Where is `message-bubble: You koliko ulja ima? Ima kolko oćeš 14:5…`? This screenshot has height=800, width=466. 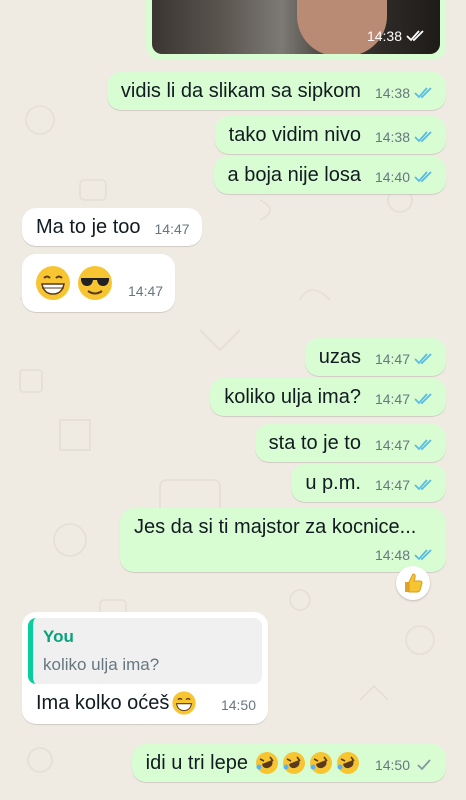 message-bubble: You koliko ulja ima? Ima kolko oćeš 14:5… is located at coordinates (145, 668).